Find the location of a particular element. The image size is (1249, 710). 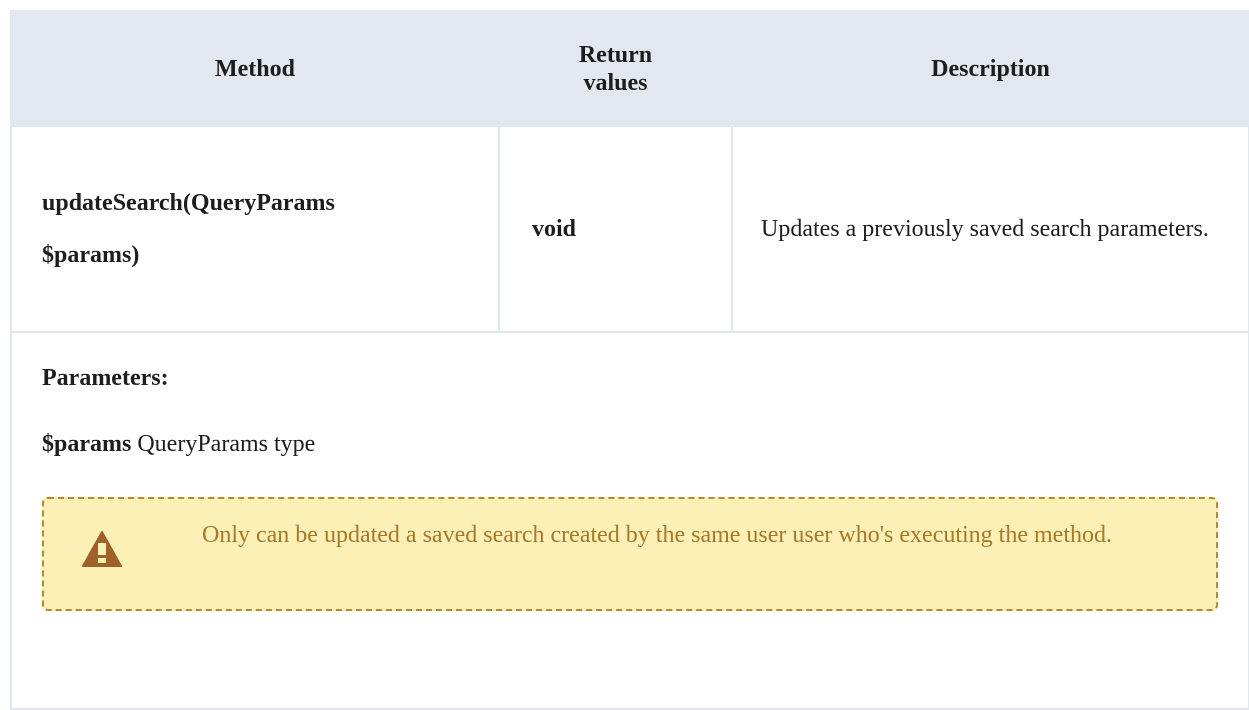

method-signature-line2: $params) is located at coordinates (91, 255).